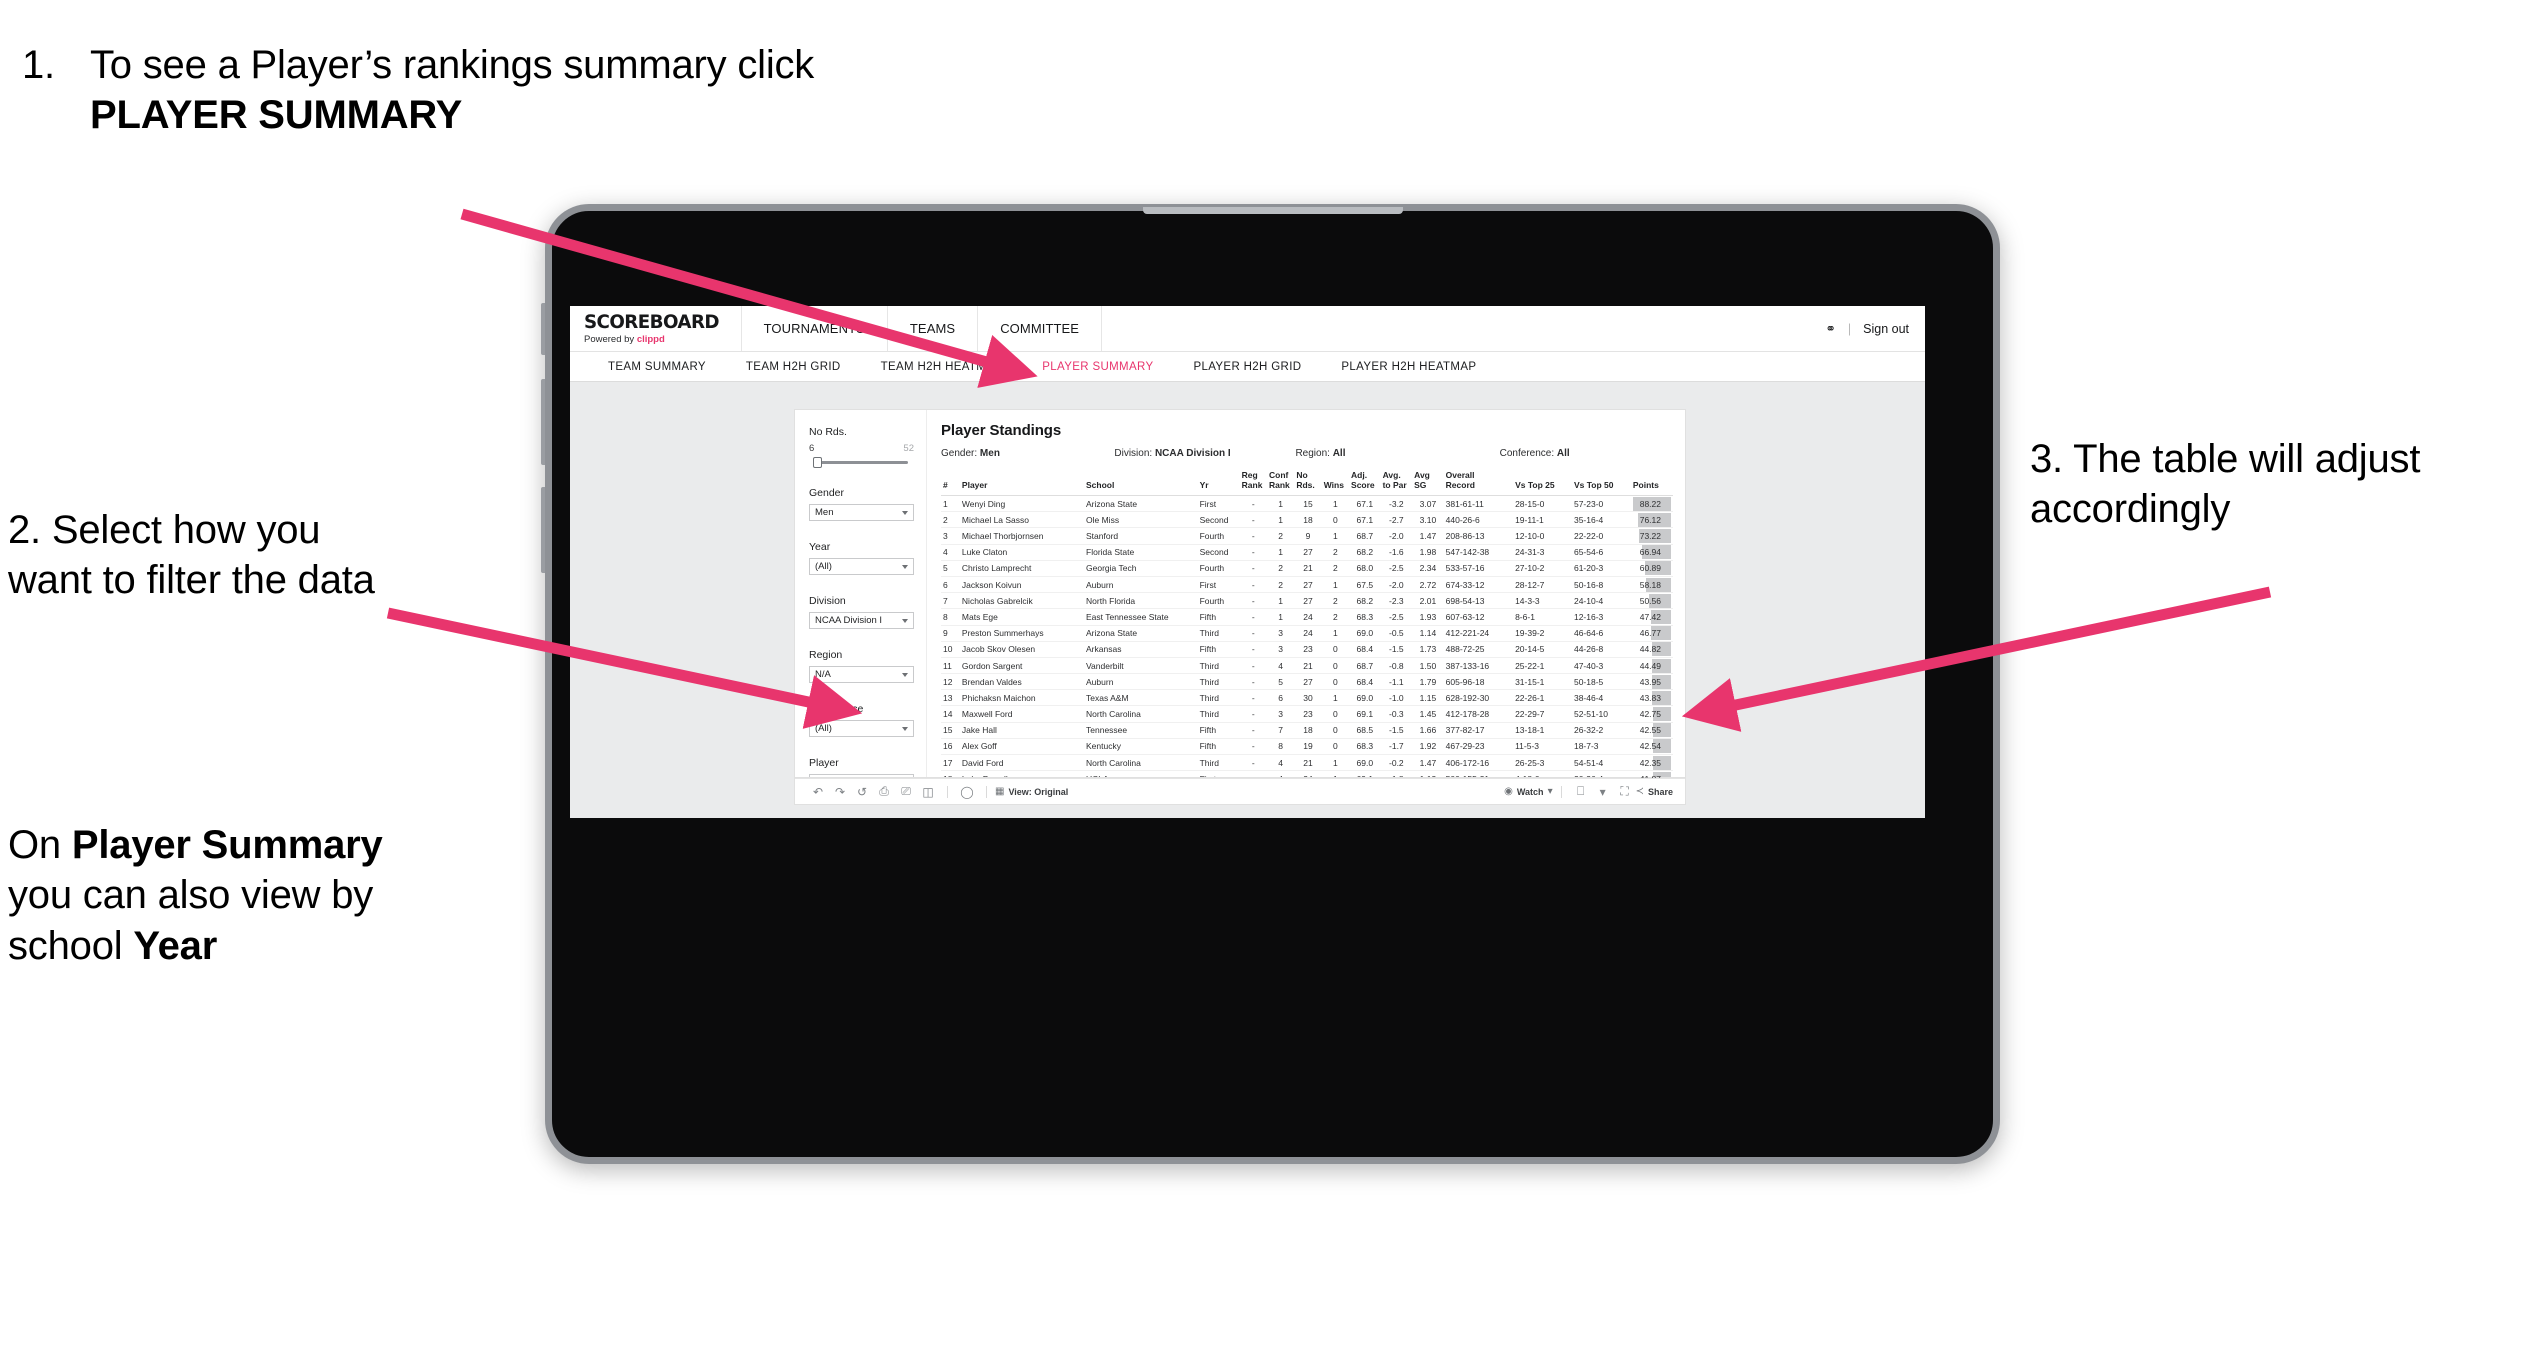  What do you see at coordinates (1396, 482) in the screenshot?
I see `col-avg-to-par: Avg. to Par` at bounding box center [1396, 482].